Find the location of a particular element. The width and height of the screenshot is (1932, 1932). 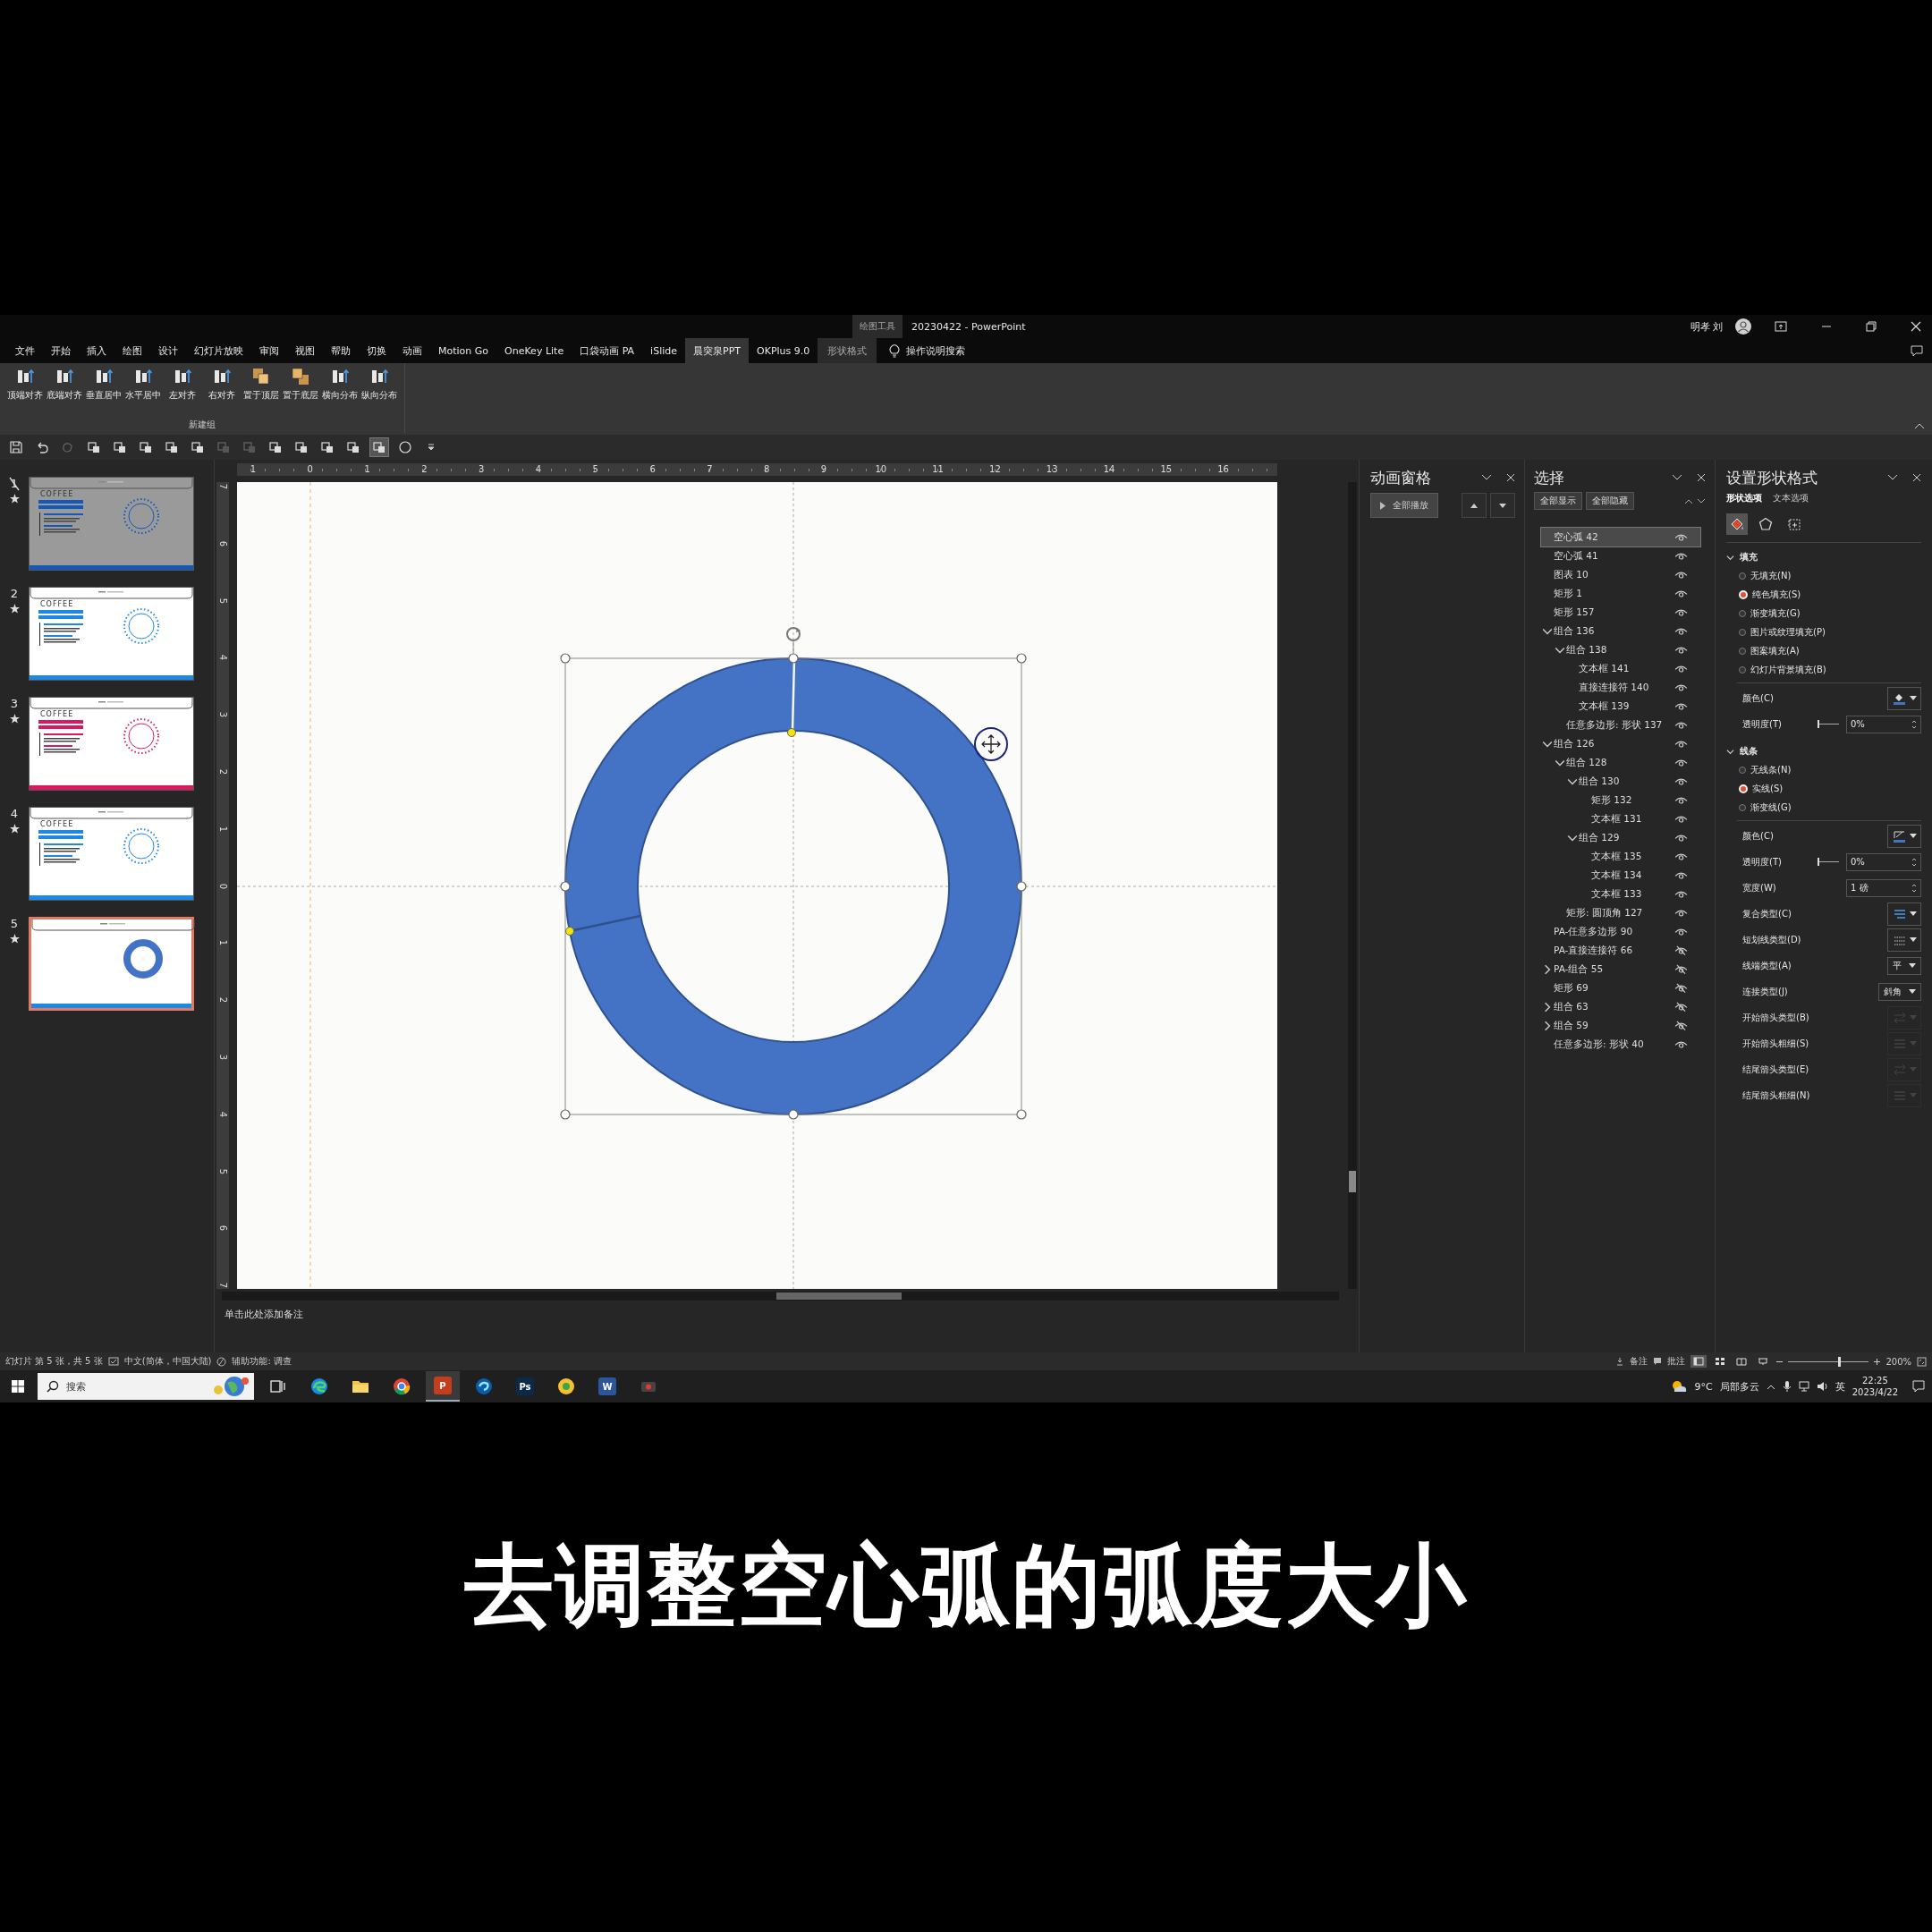

fit-slide-icon is located at coordinates (1922, 1361).